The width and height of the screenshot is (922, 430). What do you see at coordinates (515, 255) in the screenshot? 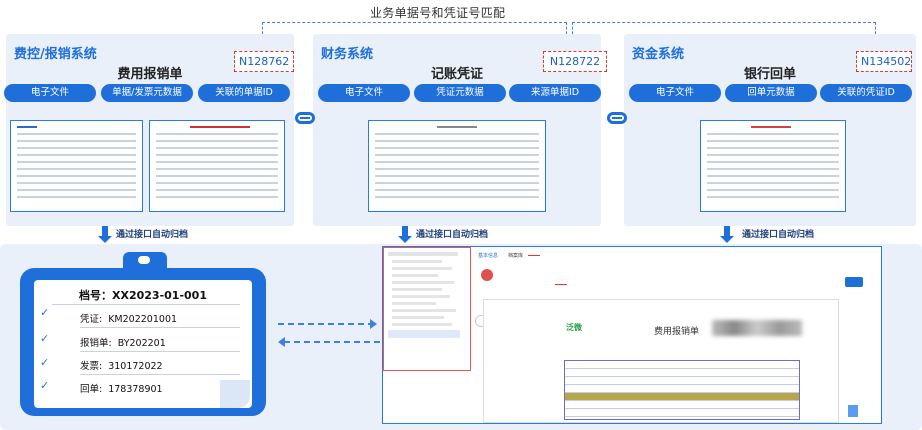
I see `tab-archive: 档案库` at bounding box center [515, 255].